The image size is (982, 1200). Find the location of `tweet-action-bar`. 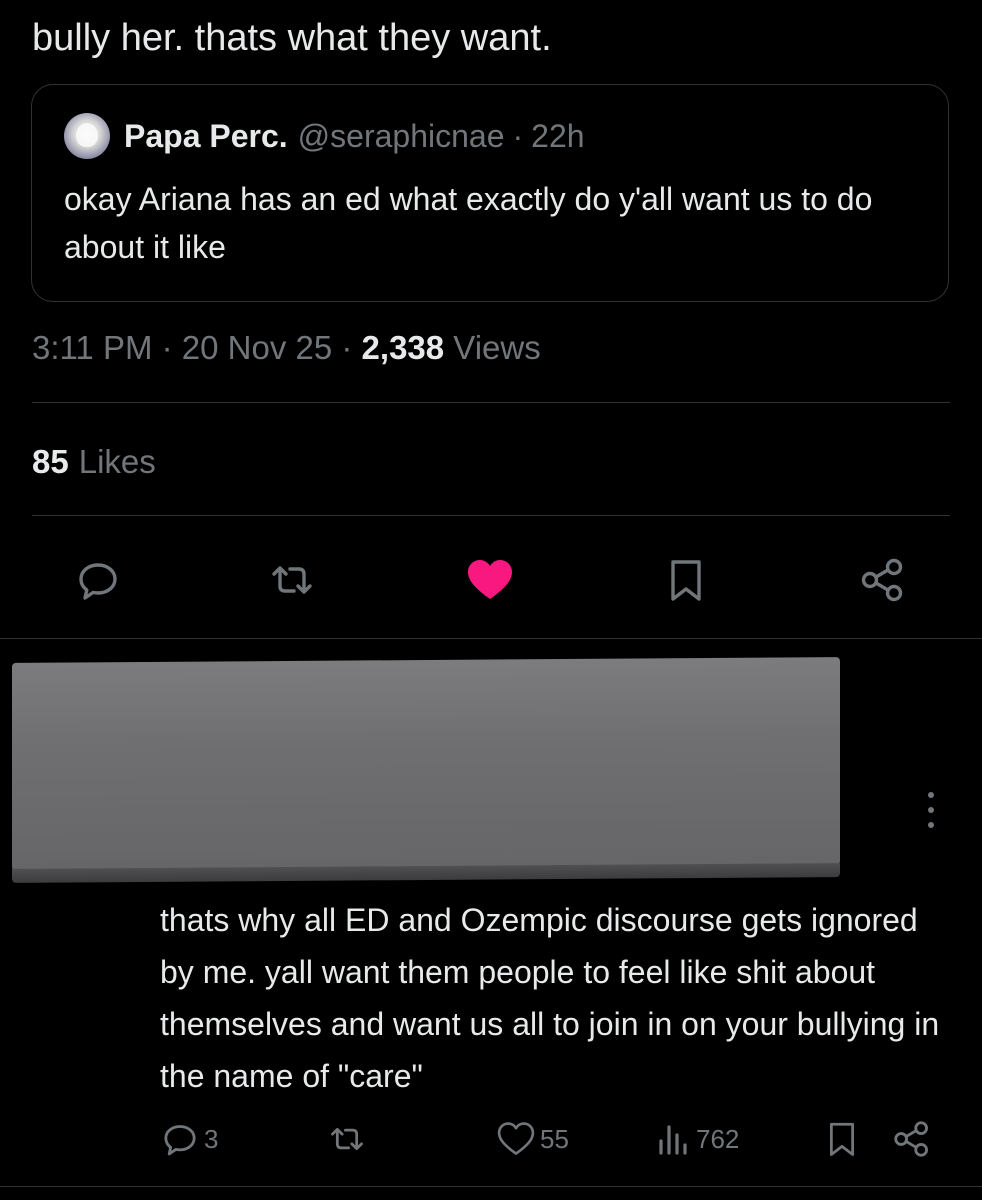

tweet-action-bar is located at coordinates (491, 580).